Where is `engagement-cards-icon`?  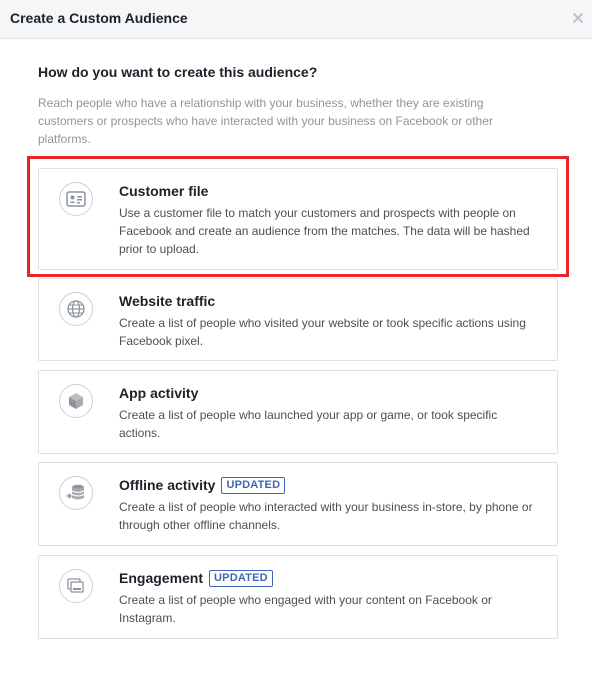
engagement-cards-icon is located at coordinates (76, 586).